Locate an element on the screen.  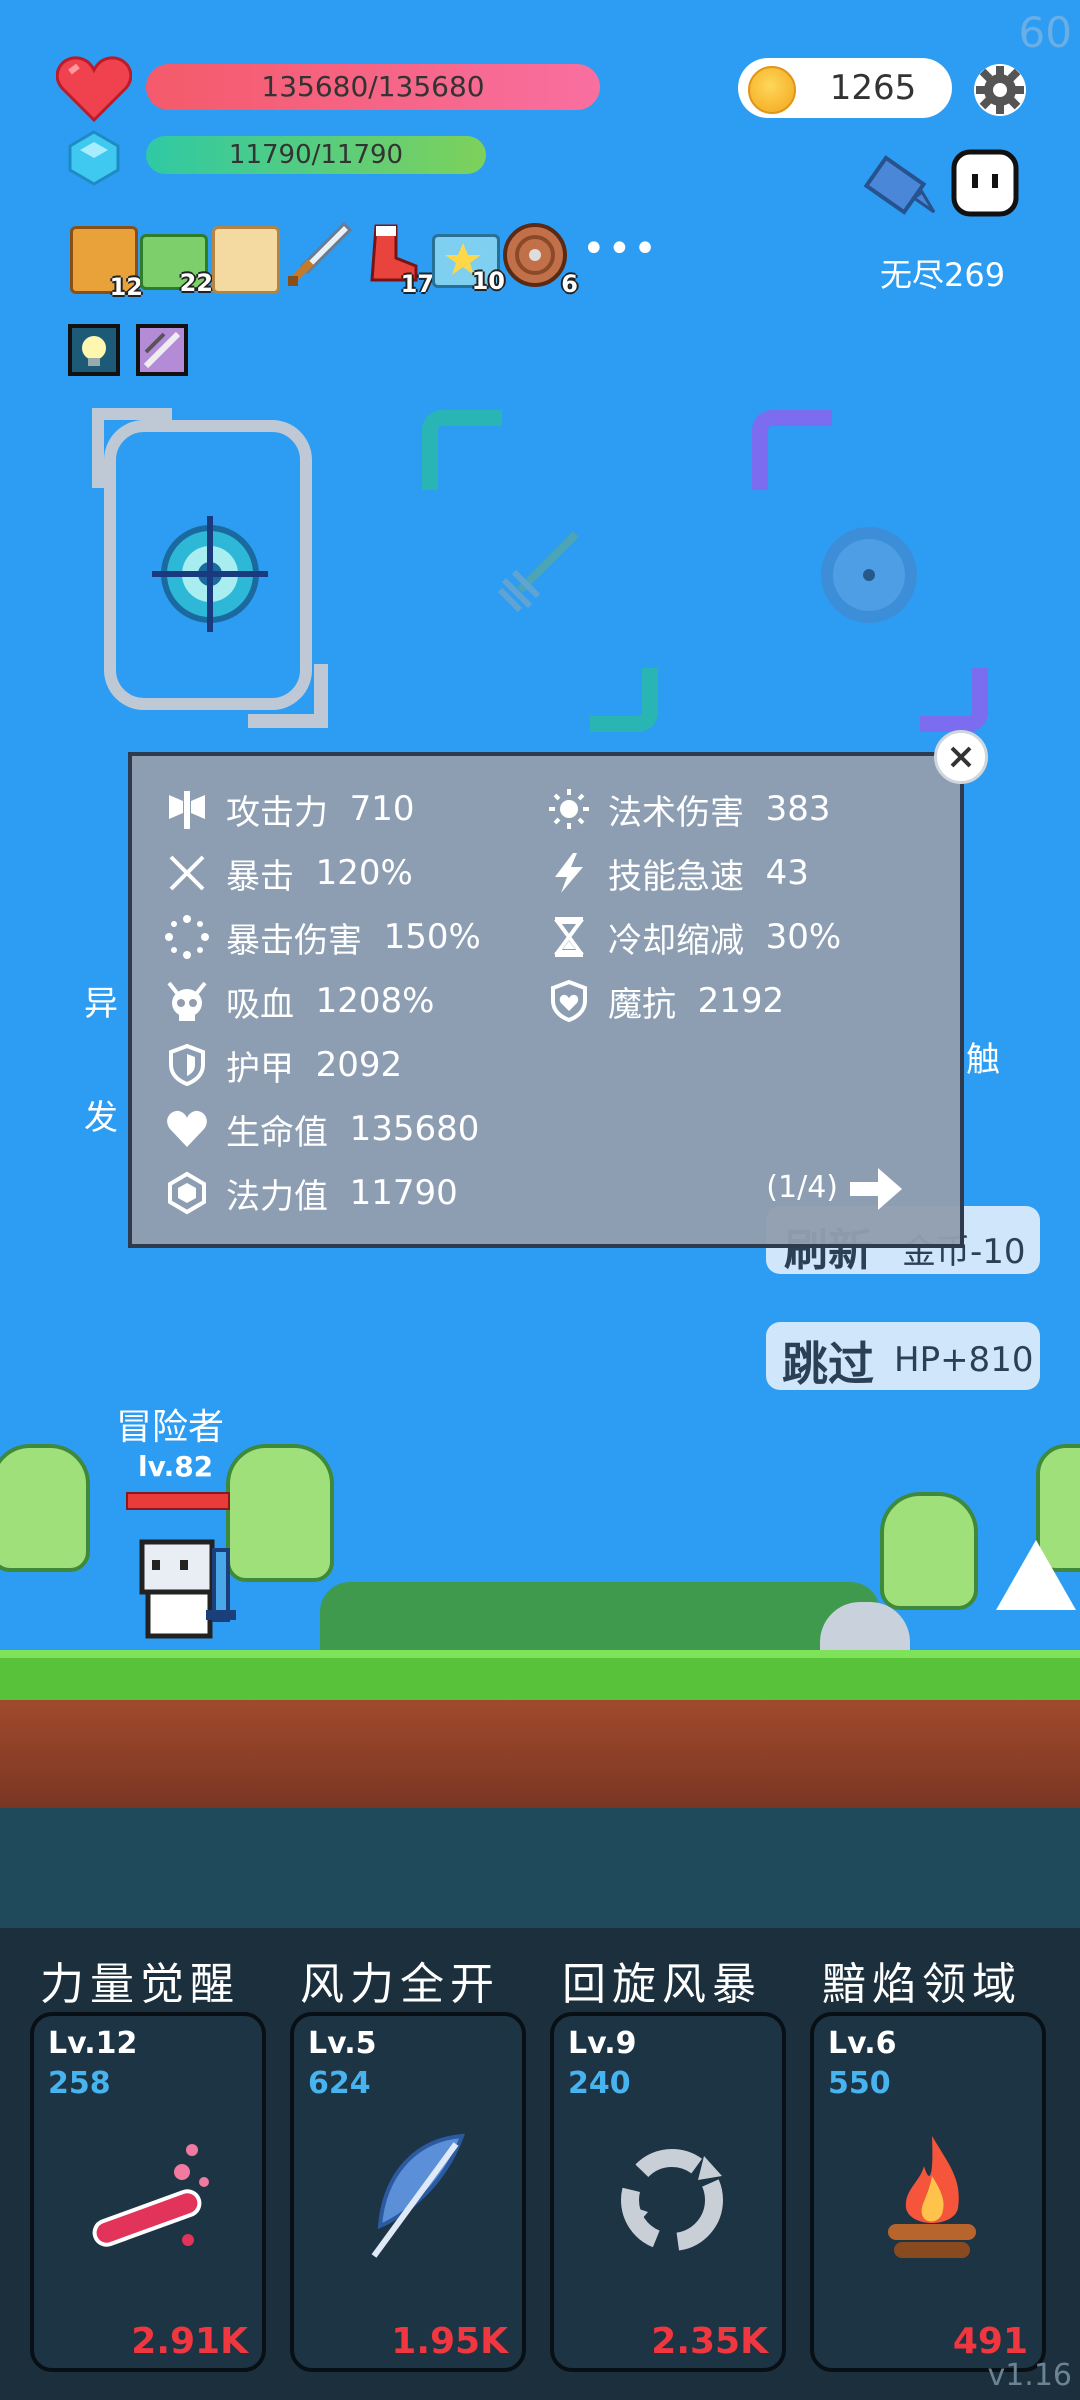
skill-title: 回旋风暴 is located at coordinates (662, 1984).